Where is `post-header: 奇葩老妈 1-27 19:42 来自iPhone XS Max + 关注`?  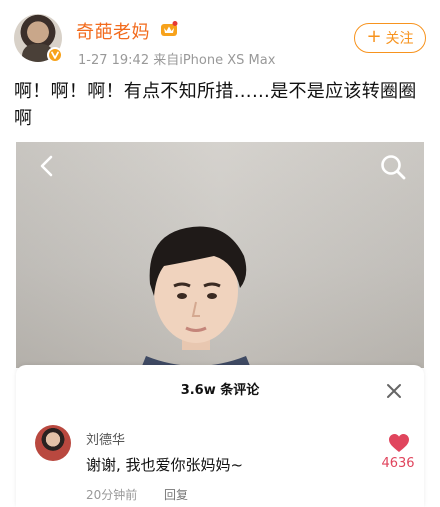
post-header: 奇葩老妈 1-27 19:42 来自iPhone XS Max + 关注 is located at coordinates (220, 36).